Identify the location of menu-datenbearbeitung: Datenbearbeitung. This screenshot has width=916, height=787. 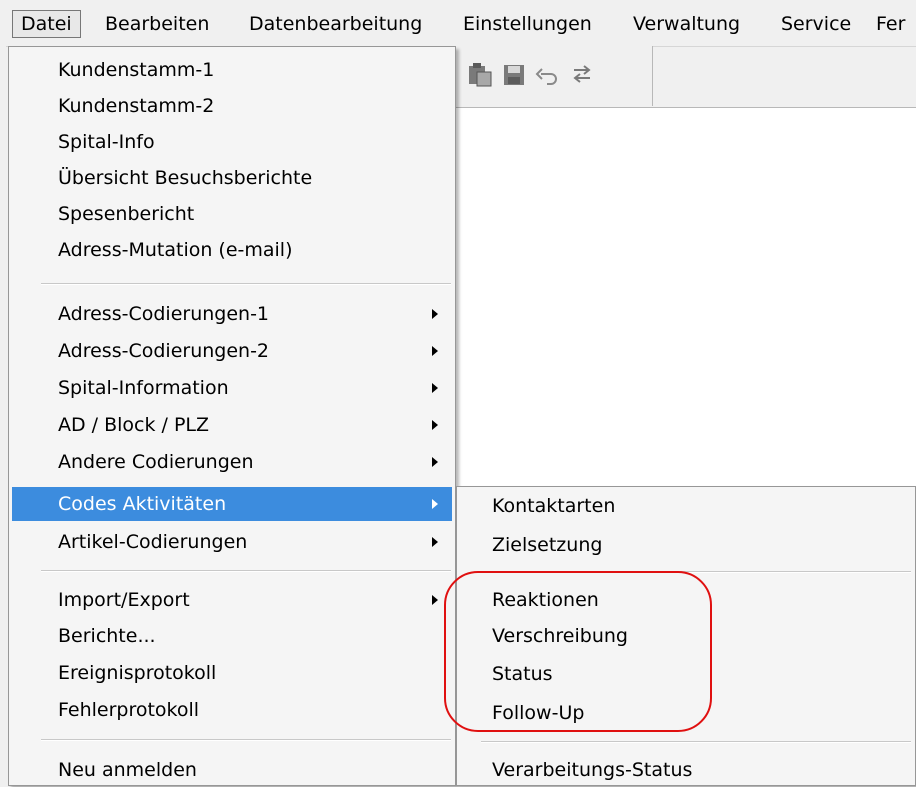
(335, 24).